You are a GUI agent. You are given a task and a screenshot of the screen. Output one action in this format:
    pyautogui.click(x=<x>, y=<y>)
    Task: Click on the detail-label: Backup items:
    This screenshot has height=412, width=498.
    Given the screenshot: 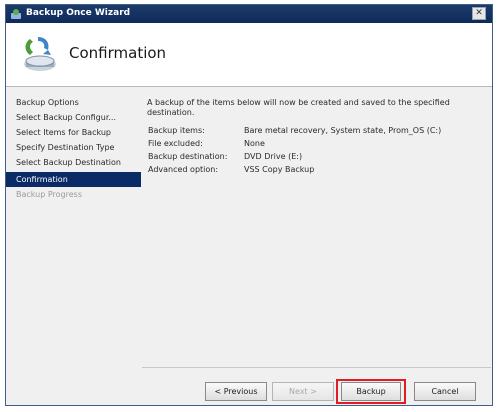 What is the action you would take?
    pyautogui.click(x=176, y=130)
    